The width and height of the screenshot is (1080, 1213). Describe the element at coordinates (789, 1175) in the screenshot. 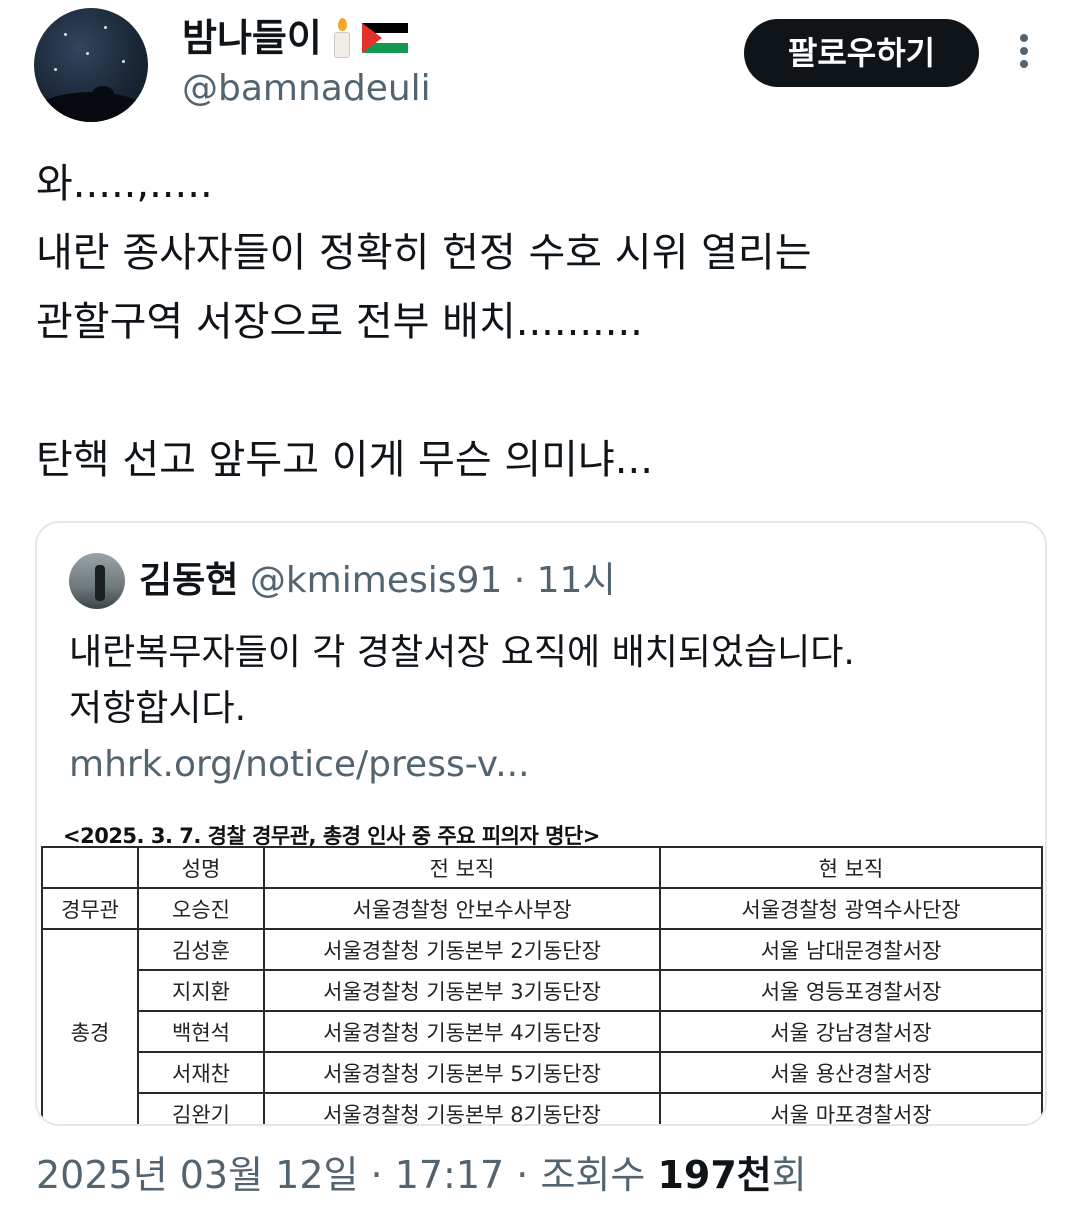

I see `views-suffix: 회` at that location.